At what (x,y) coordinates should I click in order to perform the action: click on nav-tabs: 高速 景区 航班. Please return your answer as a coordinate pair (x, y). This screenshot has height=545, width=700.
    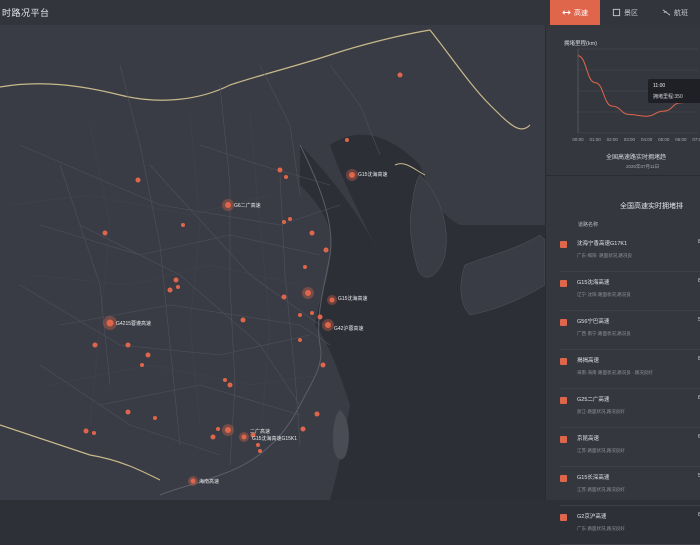
    Looking at the image, I should click on (625, 12).